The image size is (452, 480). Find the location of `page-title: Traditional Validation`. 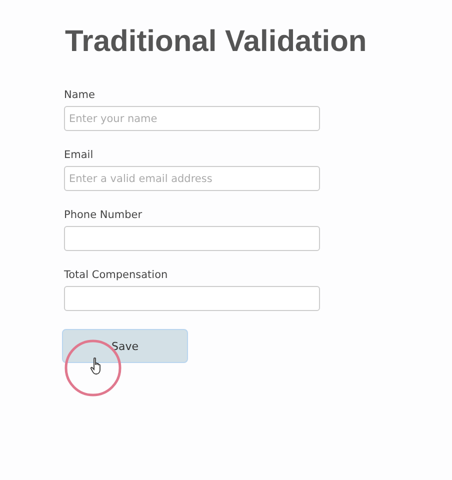

page-title: Traditional Validation is located at coordinates (216, 42).